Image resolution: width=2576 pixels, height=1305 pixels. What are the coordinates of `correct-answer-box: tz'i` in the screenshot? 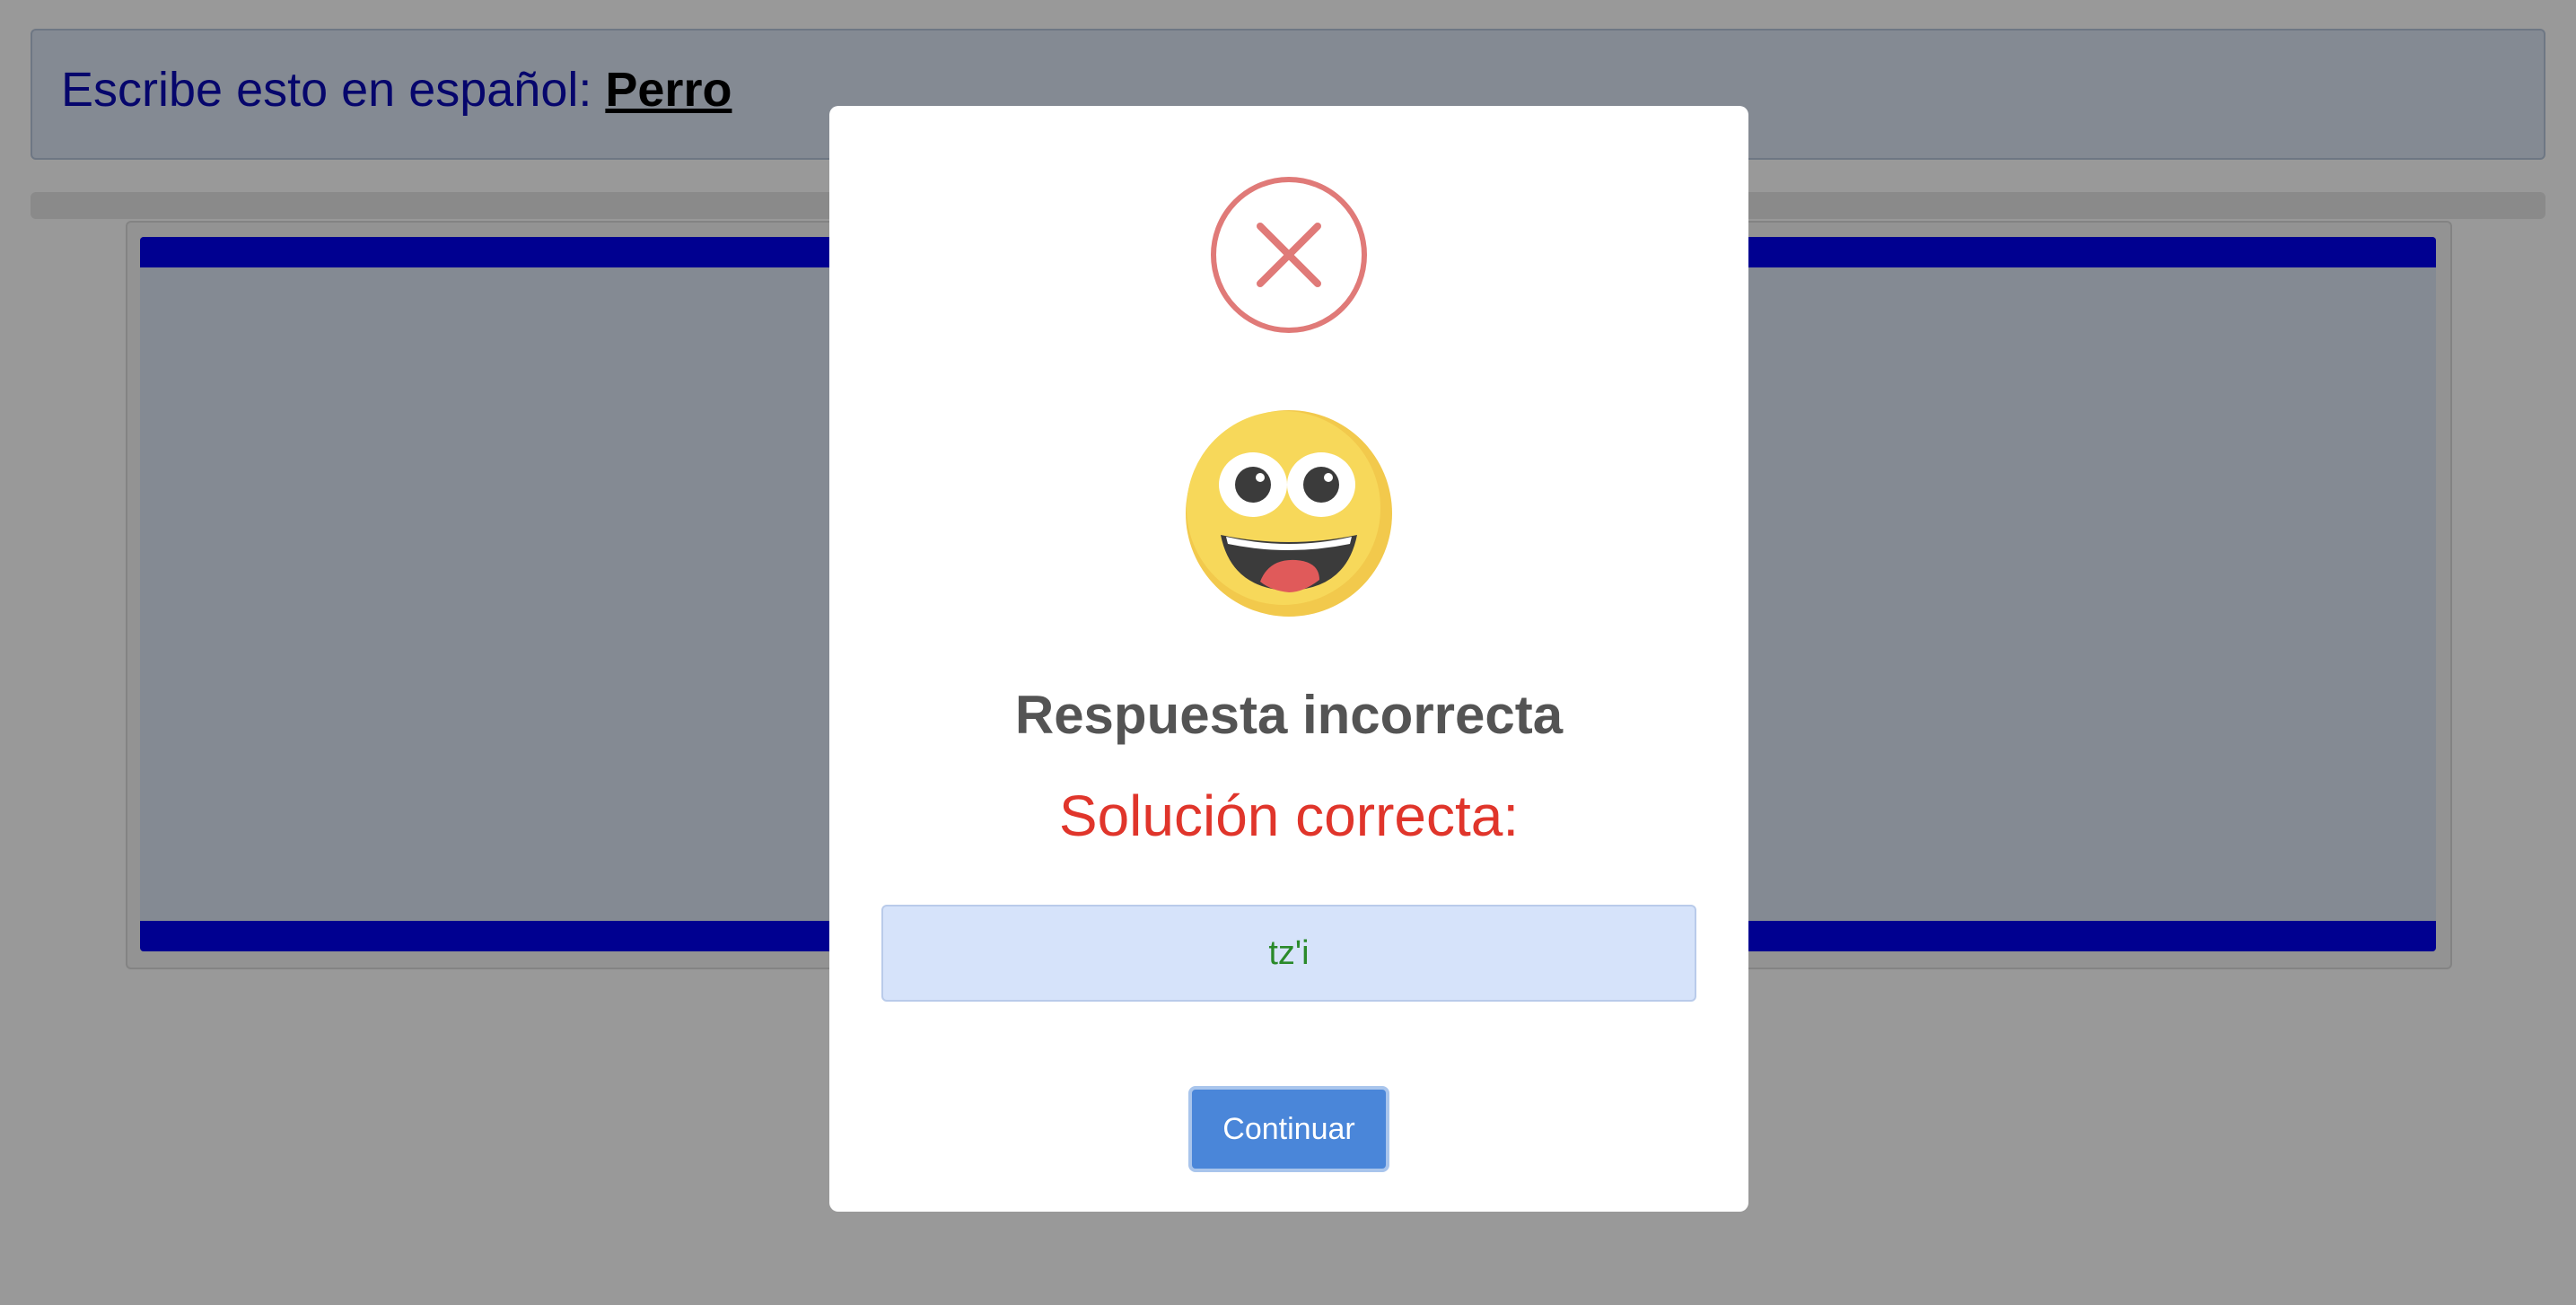 It's located at (1288, 953).